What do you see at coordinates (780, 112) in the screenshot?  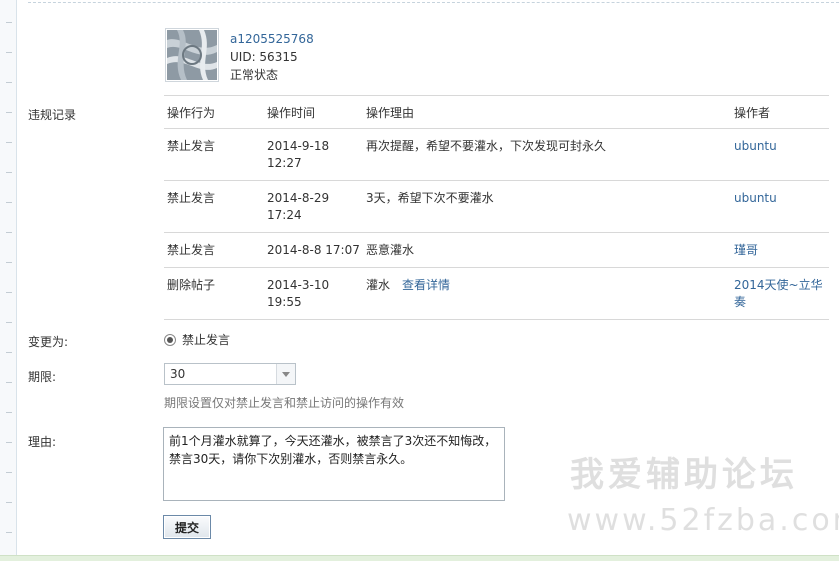 I see `header-operator: 操作者` at bounding box center [780, 112].